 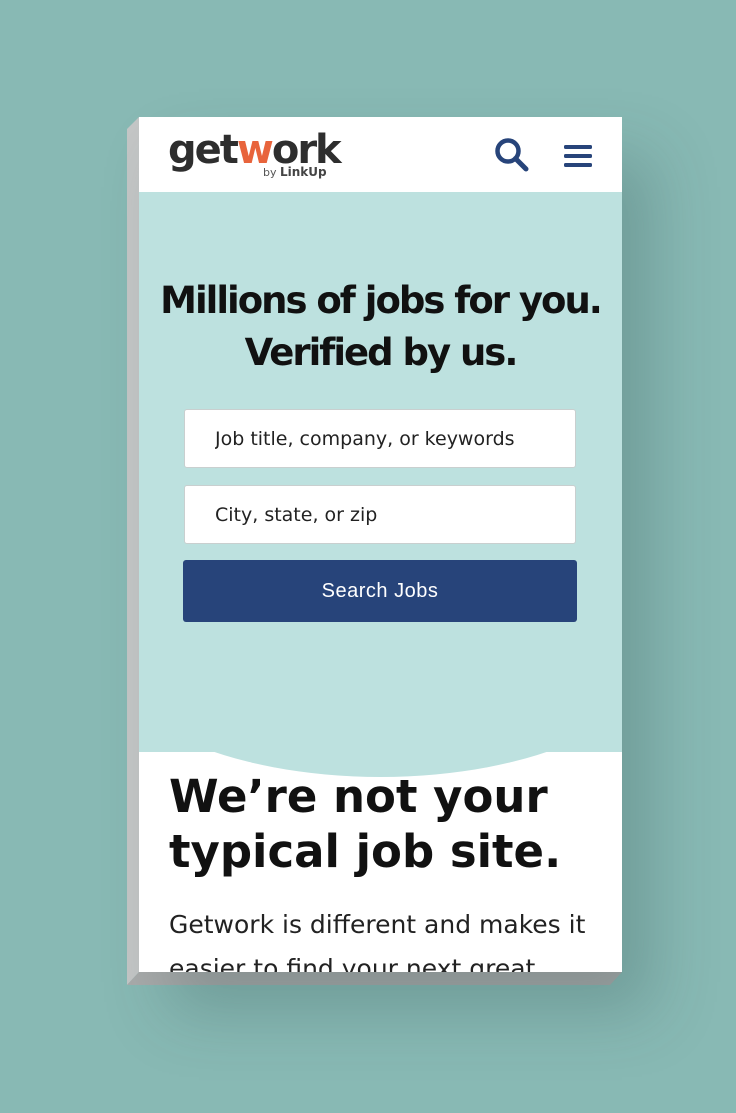 What do you see at coordinates (380, 712) in the screenshot?
I see `hero-curve` at bounding box center [380, 712].